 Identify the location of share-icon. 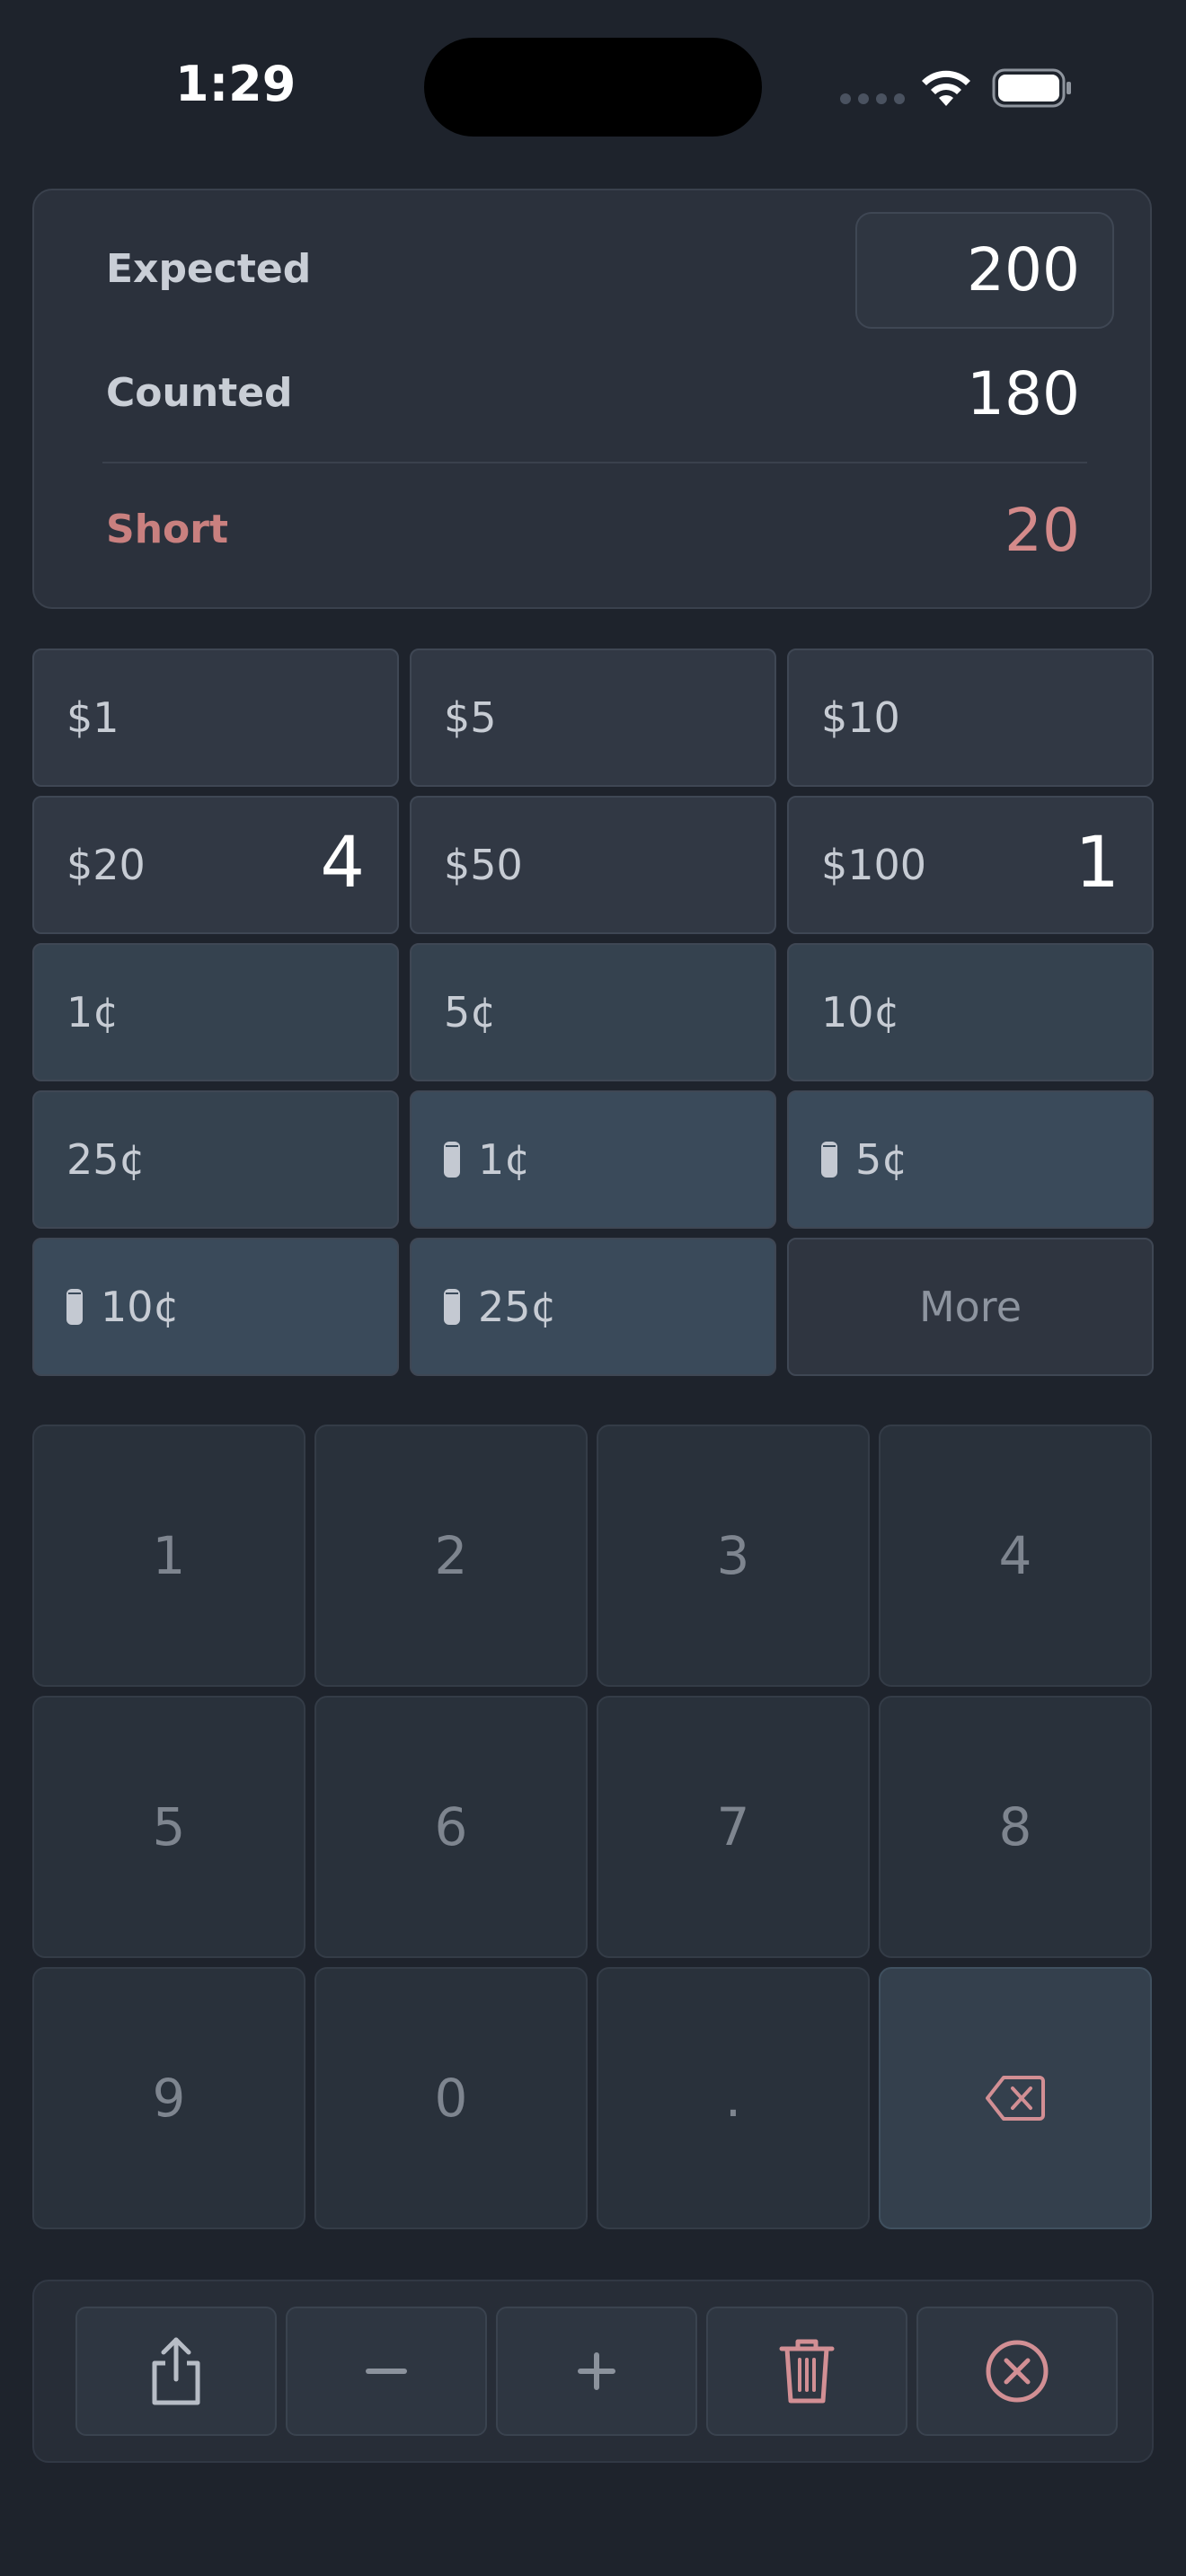
(176, 2371).